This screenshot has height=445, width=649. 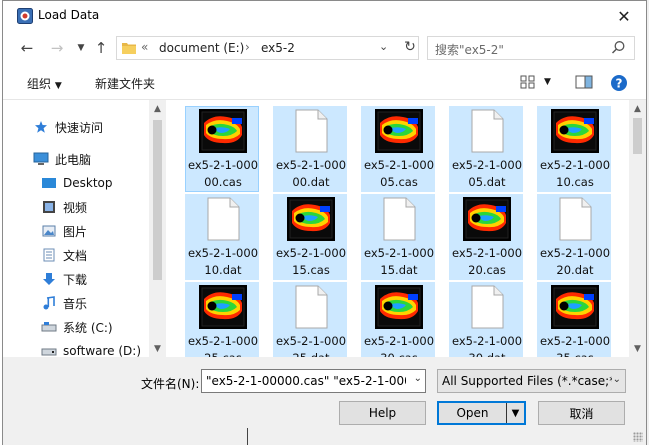 I want to click on file-tile: ex5-2-1-00025.cas, so click(x=222, y=319).